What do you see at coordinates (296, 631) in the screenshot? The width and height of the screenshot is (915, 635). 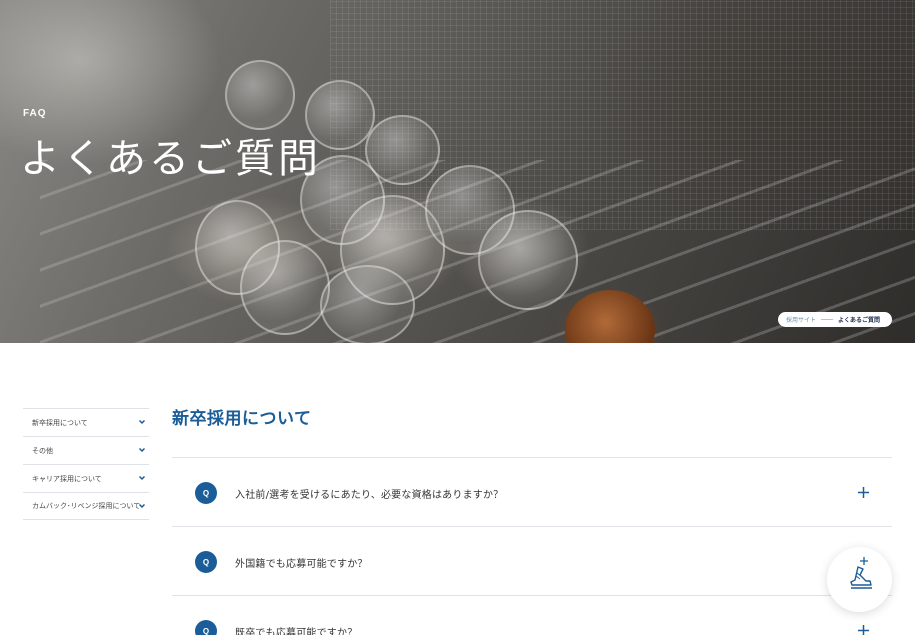 I see `faq-question: 既卒でも応募可能ですか？` at bounding box center [296, 631].